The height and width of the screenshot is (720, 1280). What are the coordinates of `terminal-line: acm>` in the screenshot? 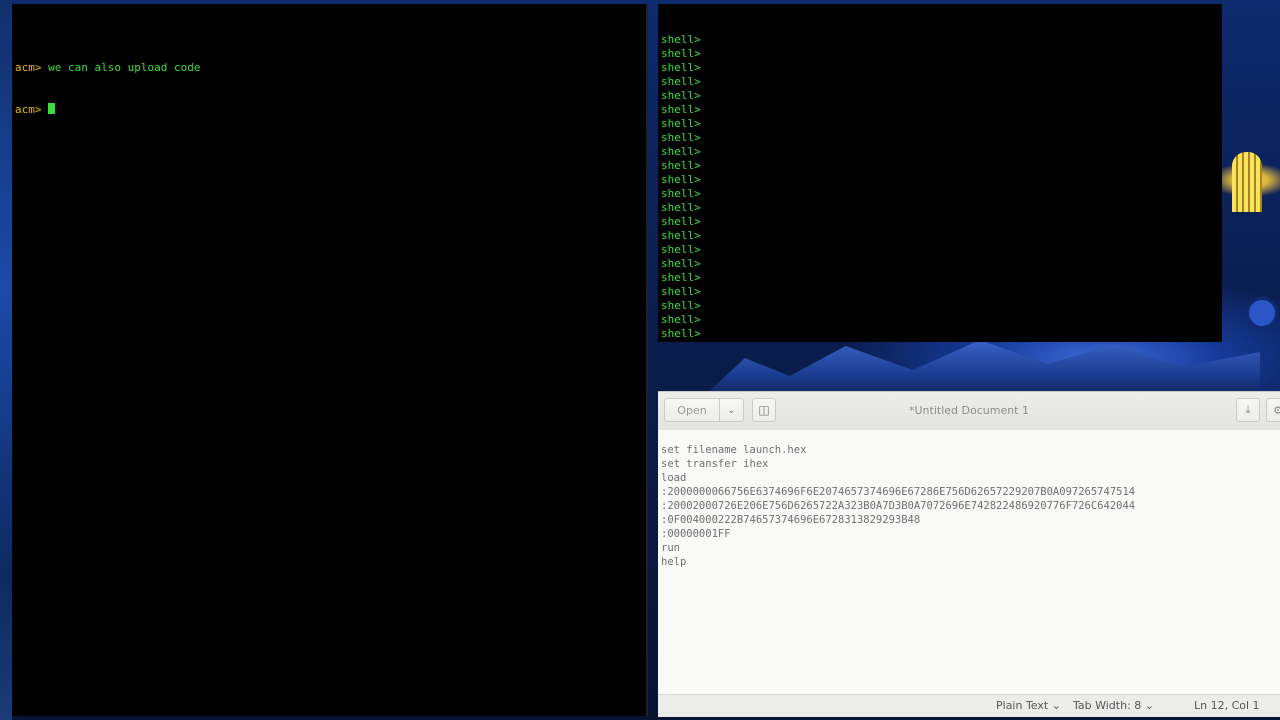 It's located at (329, 110).